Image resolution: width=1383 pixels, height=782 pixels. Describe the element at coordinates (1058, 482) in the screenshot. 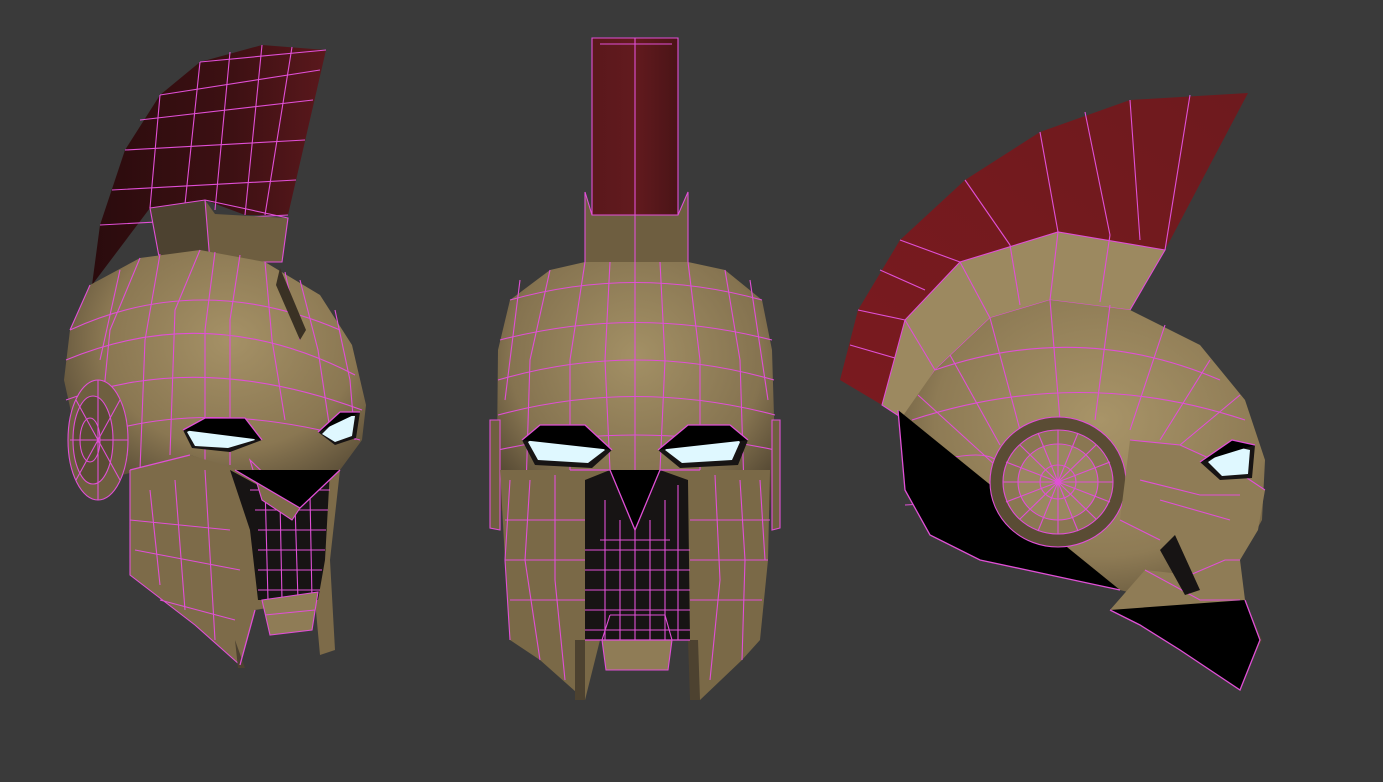

I see `ear-disc-side` at that location.